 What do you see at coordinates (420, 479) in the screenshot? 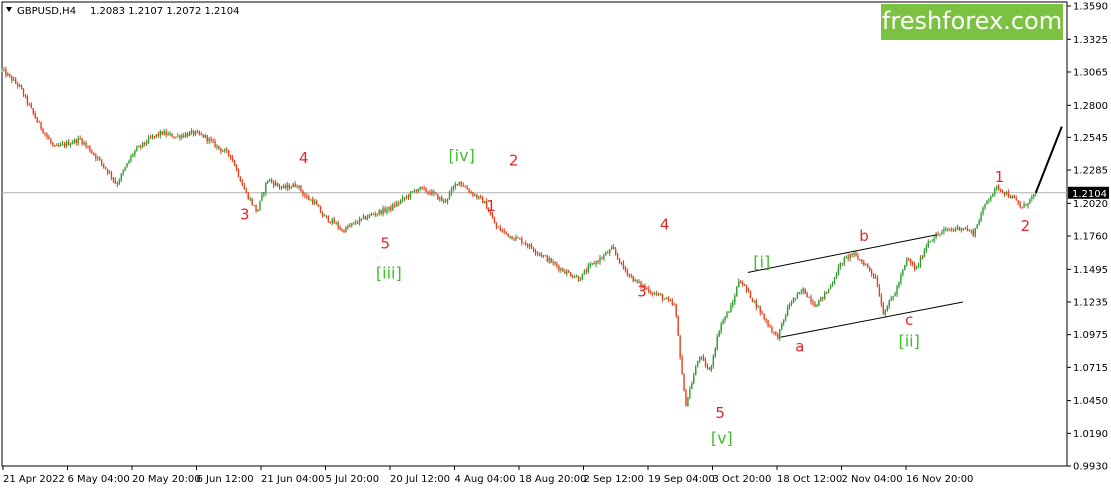
I see `time-tick-label: 20 Jul 12:00` at bounding box center [420, 479].